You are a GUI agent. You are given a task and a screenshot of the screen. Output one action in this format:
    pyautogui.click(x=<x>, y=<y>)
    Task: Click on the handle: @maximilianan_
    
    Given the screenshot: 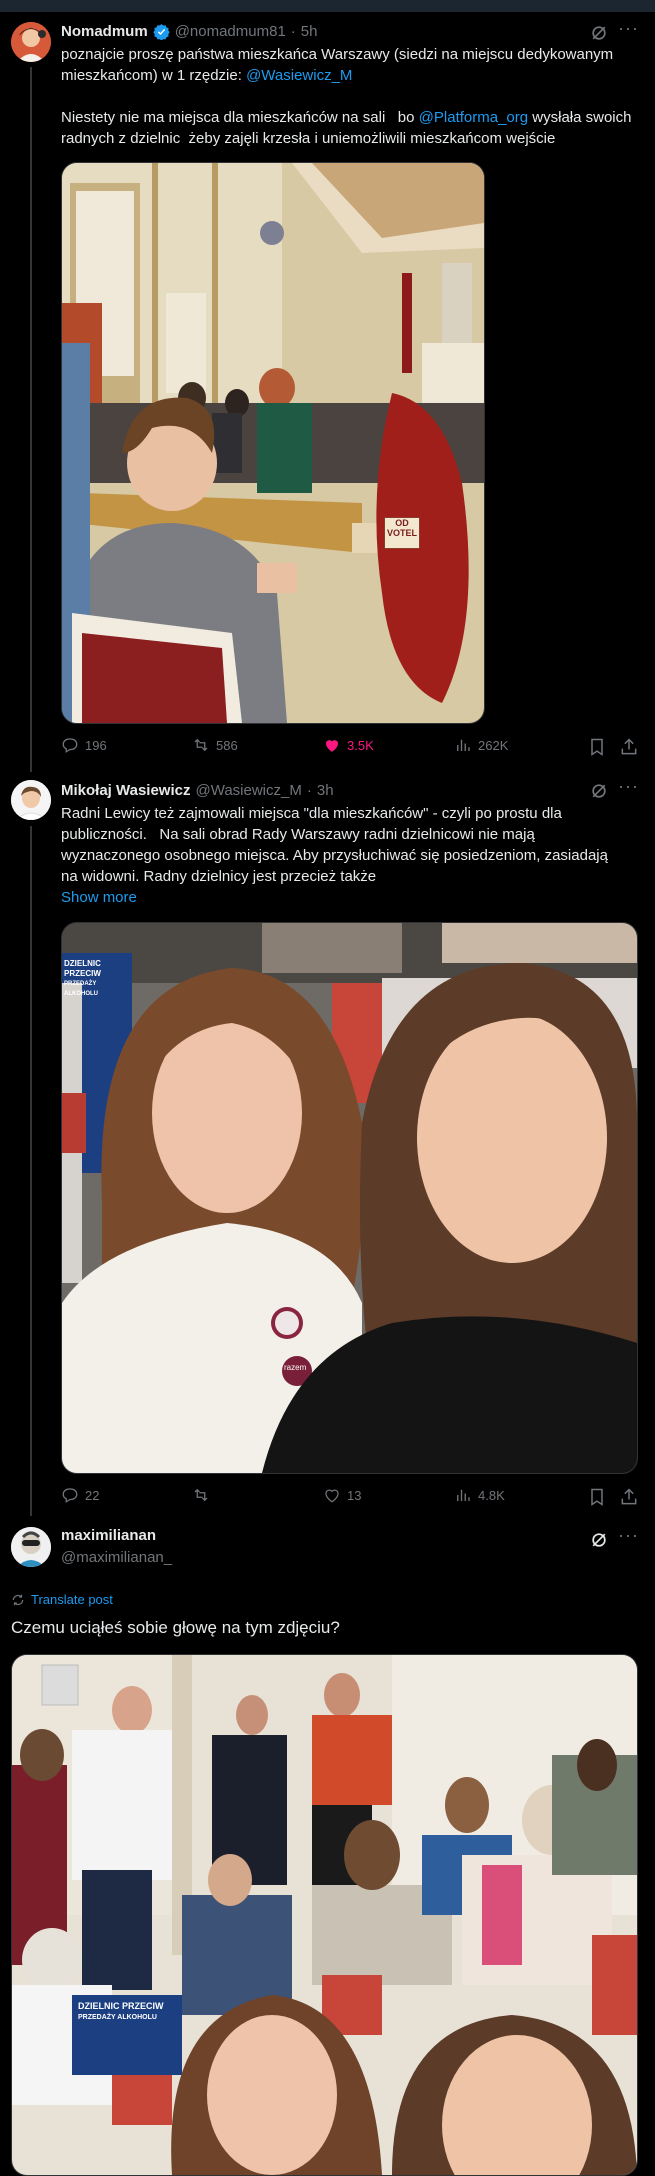 What is the action you would take?
    pyautogui.click(x=116, y=1557)
    